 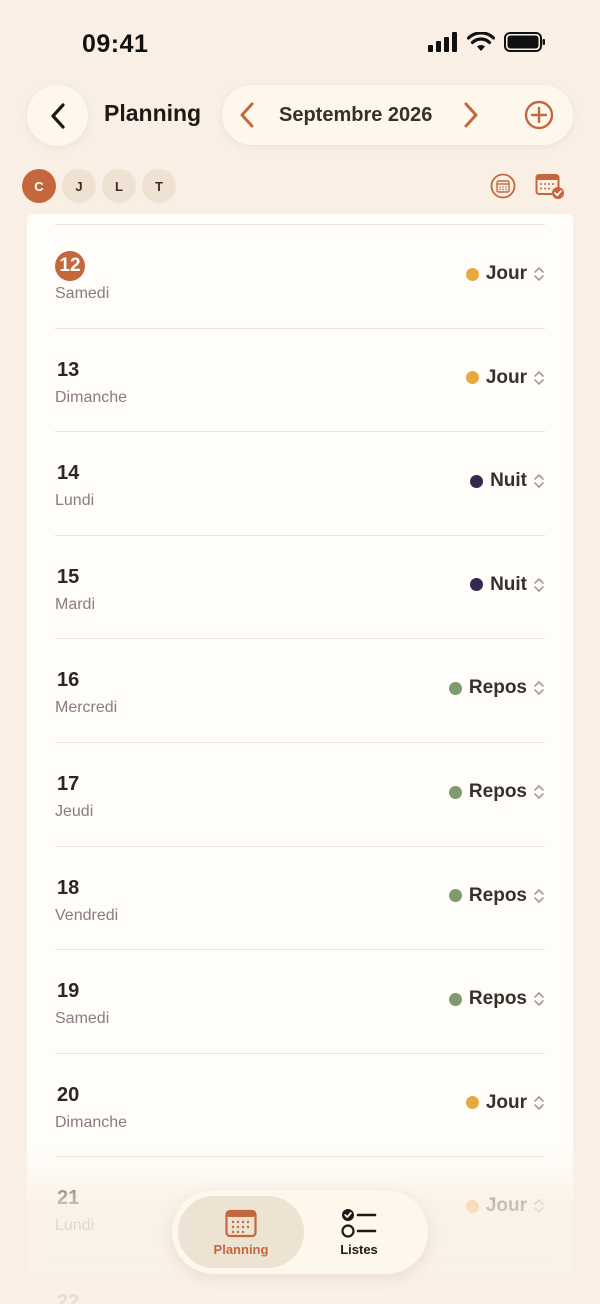 I want to click on calendar-check-icon, so click(x=549, y=186).